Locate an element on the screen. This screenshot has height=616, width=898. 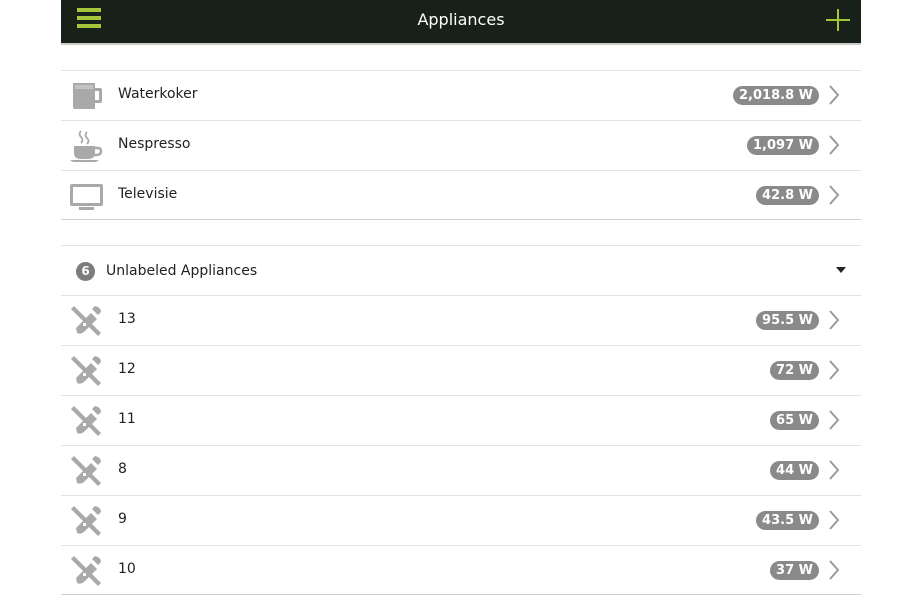
caret-down-icon is located at coordinates (841, 270).